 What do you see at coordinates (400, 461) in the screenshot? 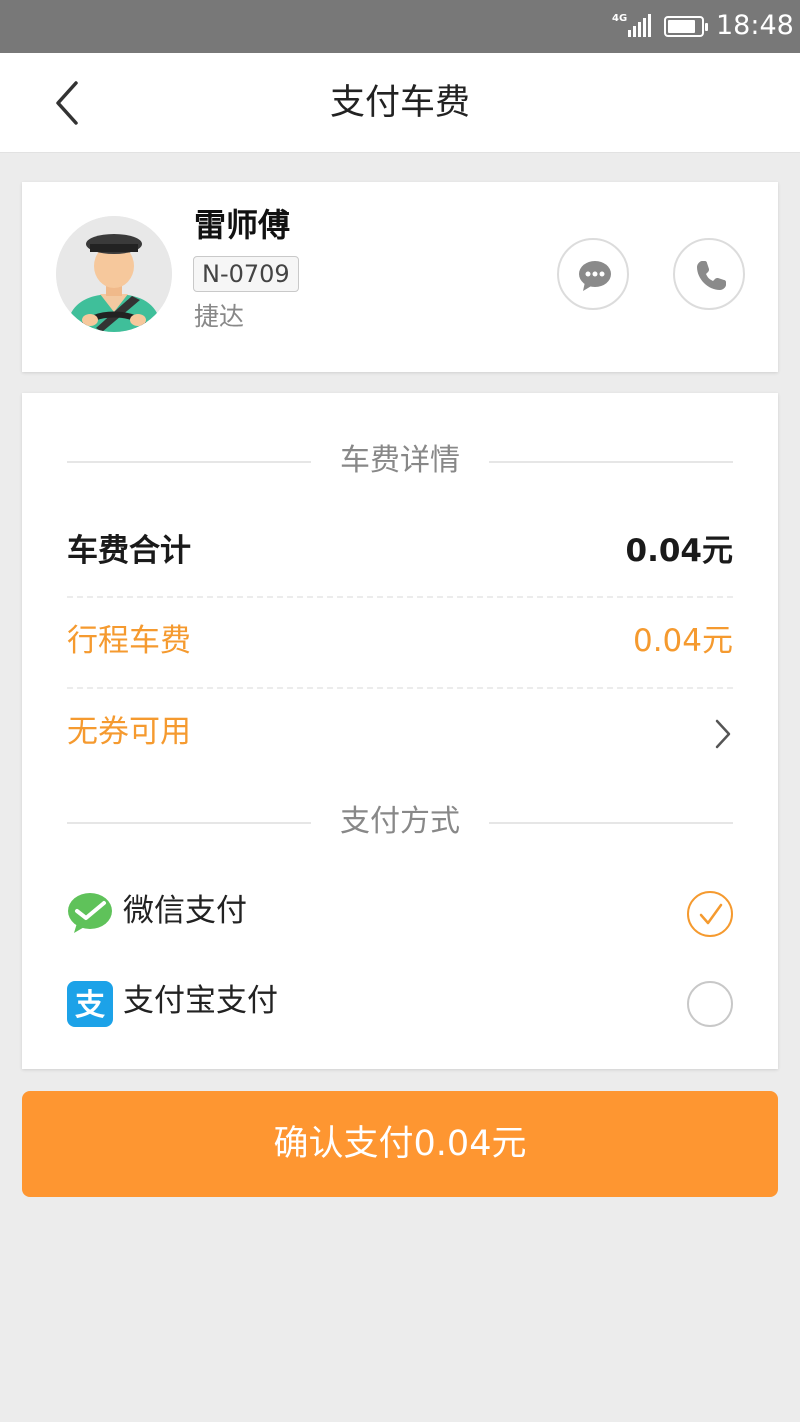
I see `fare-section-header: 车费详情` at bounding box center [400, 461].